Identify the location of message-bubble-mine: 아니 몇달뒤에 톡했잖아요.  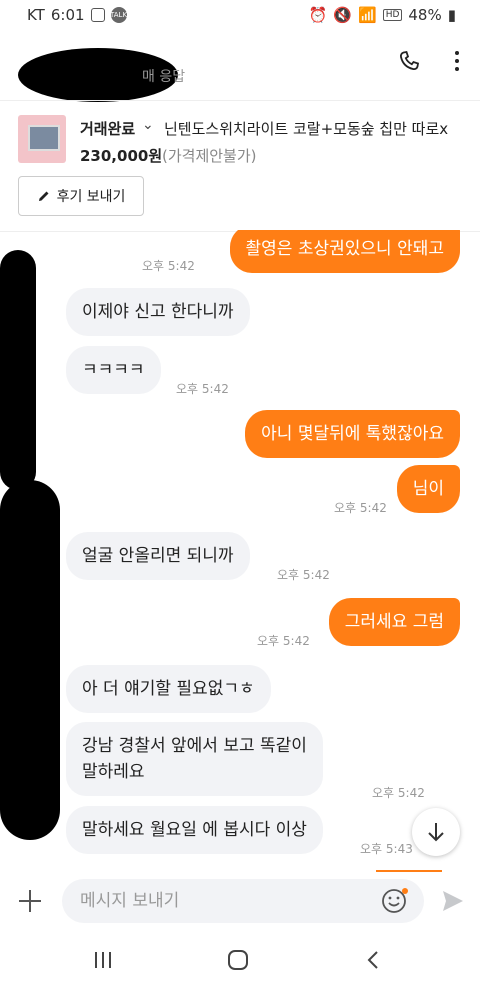
(352, 434).